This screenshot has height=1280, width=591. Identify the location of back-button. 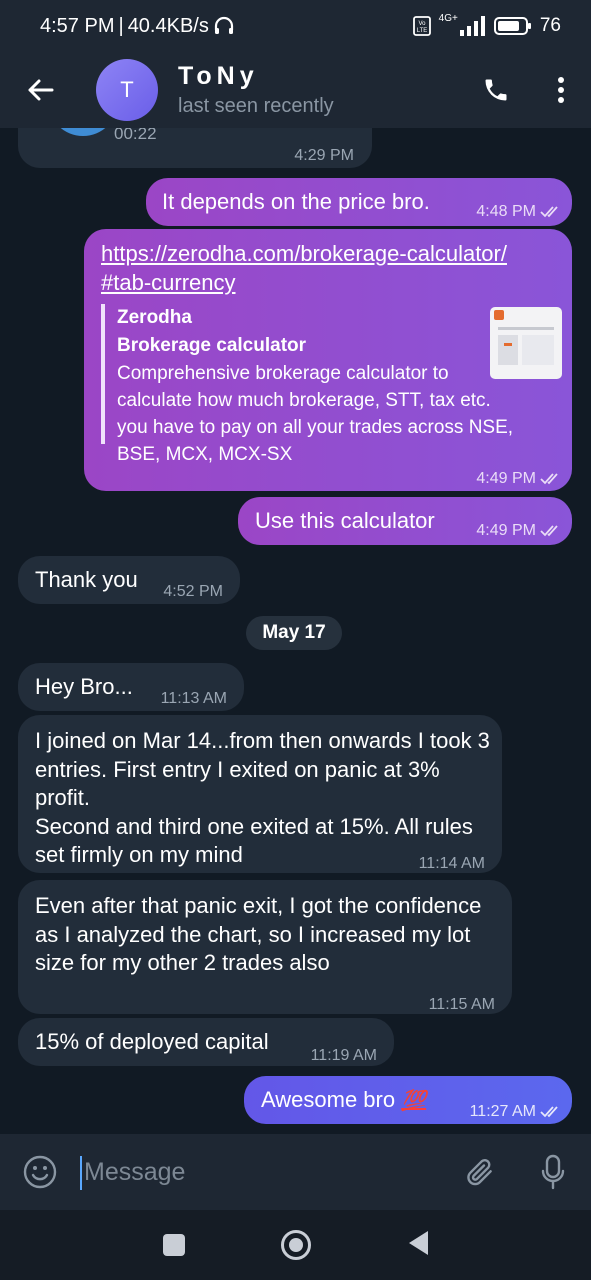
(40, 90).